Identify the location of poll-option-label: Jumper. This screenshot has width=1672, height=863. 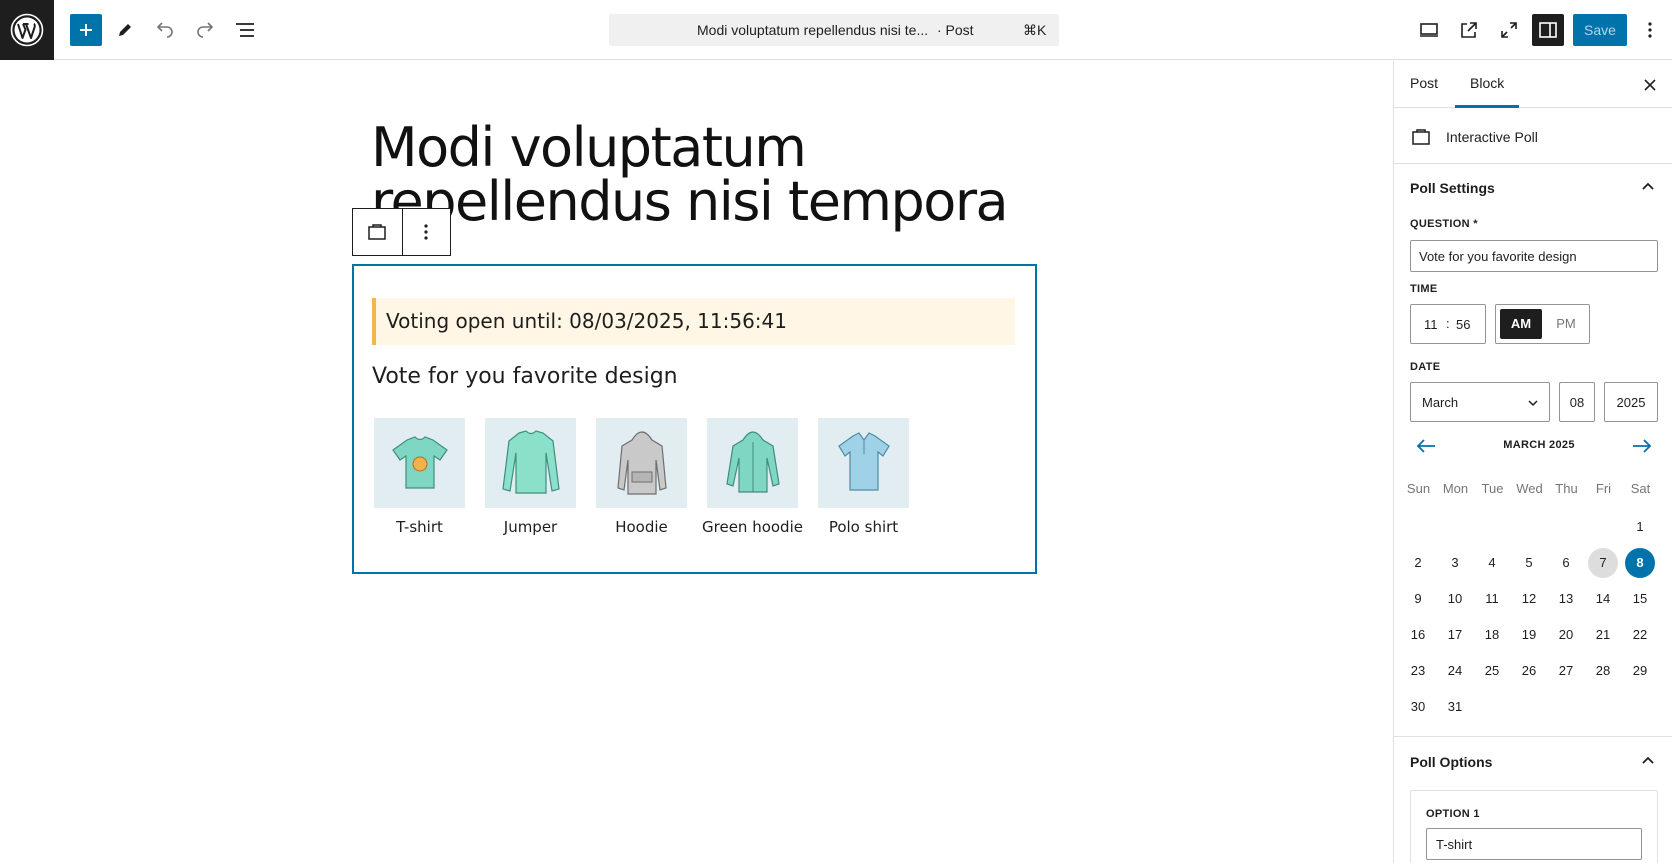
(530, 527).